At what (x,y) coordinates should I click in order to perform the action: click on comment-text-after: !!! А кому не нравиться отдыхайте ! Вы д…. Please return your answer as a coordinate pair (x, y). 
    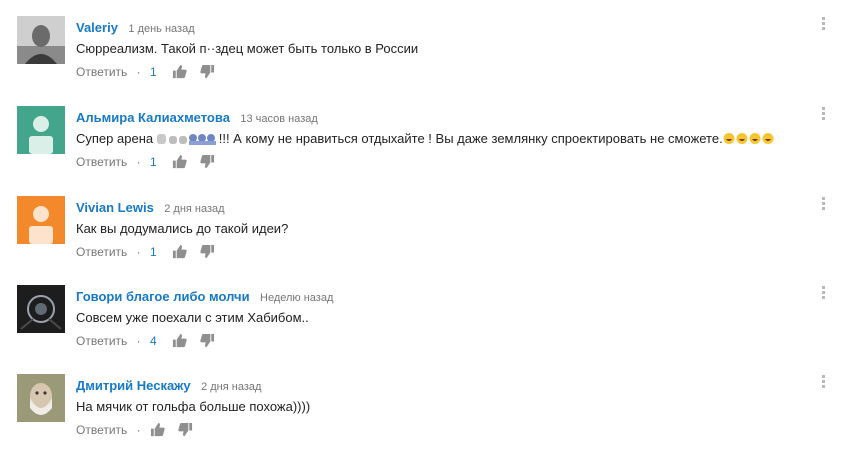
    Looking at the image, I should click on (470, 138).